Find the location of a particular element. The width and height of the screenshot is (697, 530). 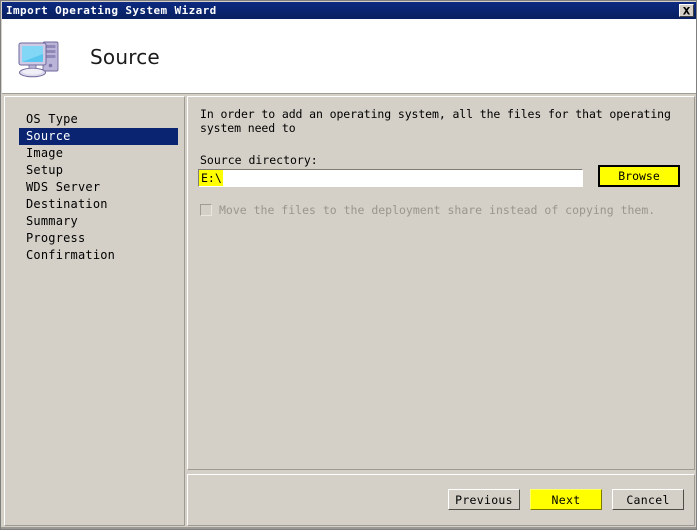

next-button: Next is located at coordinates (566, 499).